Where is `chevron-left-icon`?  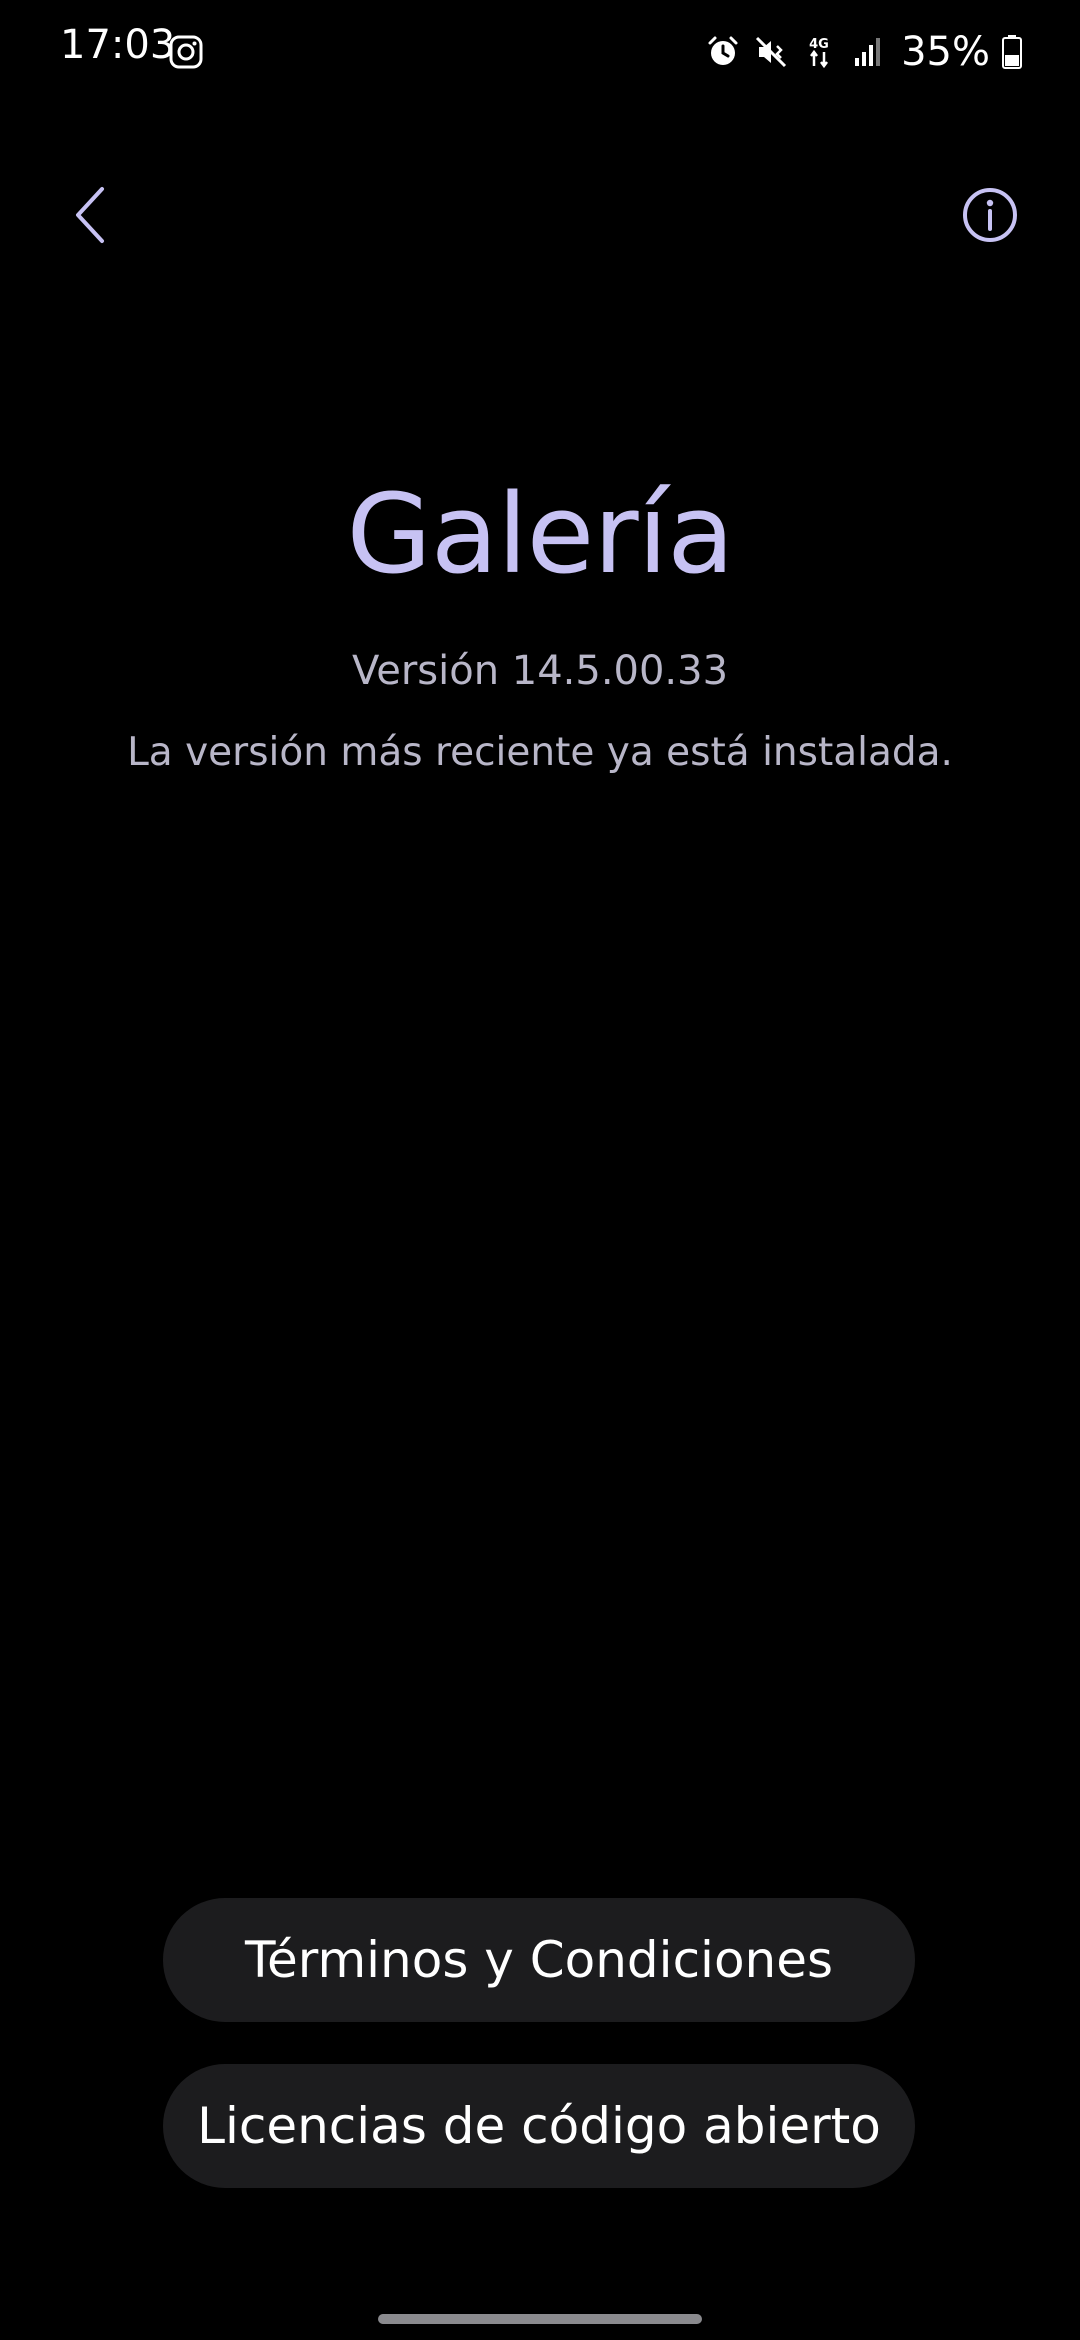
chevron-left-icon is located at coordinates (90, 215).